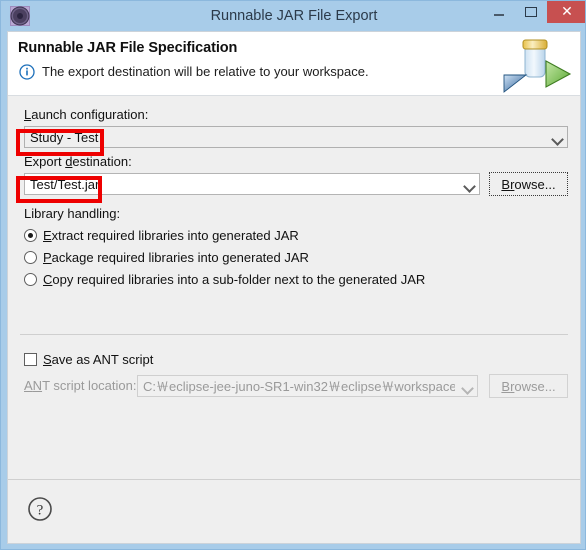 This screenshot has width=586, height=550. What do you see at coordinates (537, 66) in the screenshot?
I see `jar-export-icon` at bounding box center [537, 66].